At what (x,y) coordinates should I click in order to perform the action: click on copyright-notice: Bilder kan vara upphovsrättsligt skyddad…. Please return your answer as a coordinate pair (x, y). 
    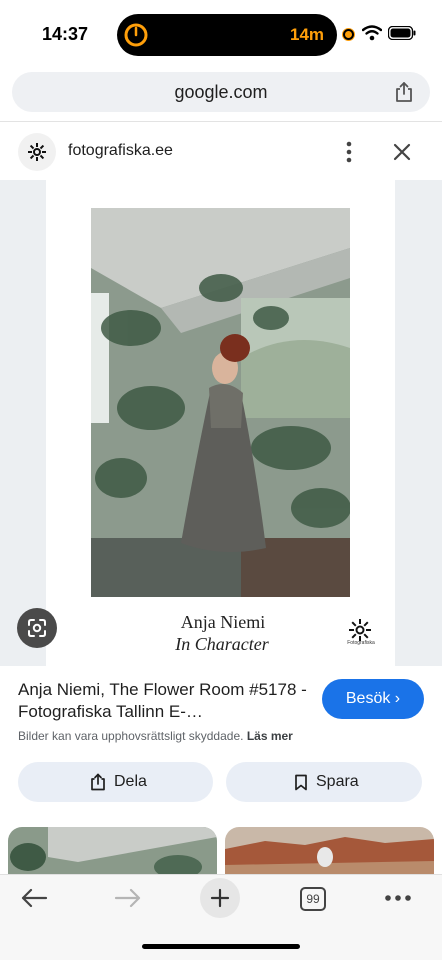
    Looking at the image, I should click on (155, 736).